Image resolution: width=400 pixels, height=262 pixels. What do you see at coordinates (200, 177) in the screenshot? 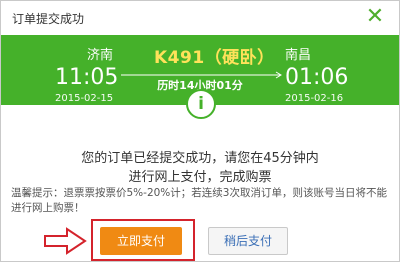
I see `success-message-line2: 进行网上支付，完成购票` at bounding box center [200, 177].